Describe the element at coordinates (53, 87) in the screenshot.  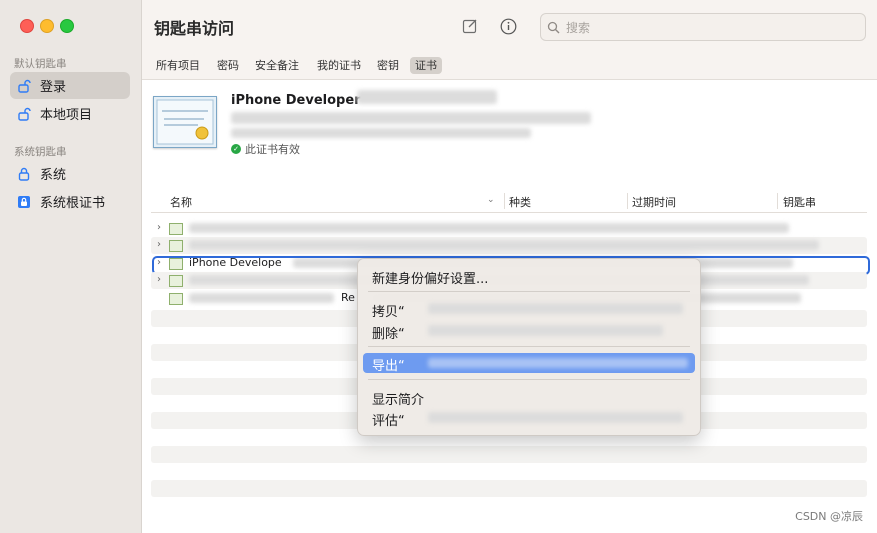
I see `sidebar-item-label: 登录` at that location.